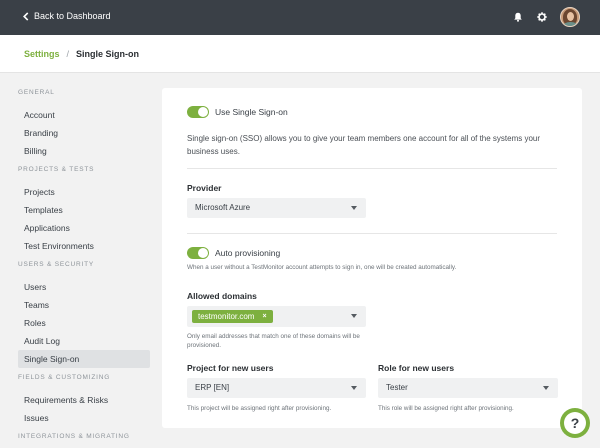  Describe the element at coordinates (84, 287) in the screenshot. I see `sidebar-item-users: Users` at that location.